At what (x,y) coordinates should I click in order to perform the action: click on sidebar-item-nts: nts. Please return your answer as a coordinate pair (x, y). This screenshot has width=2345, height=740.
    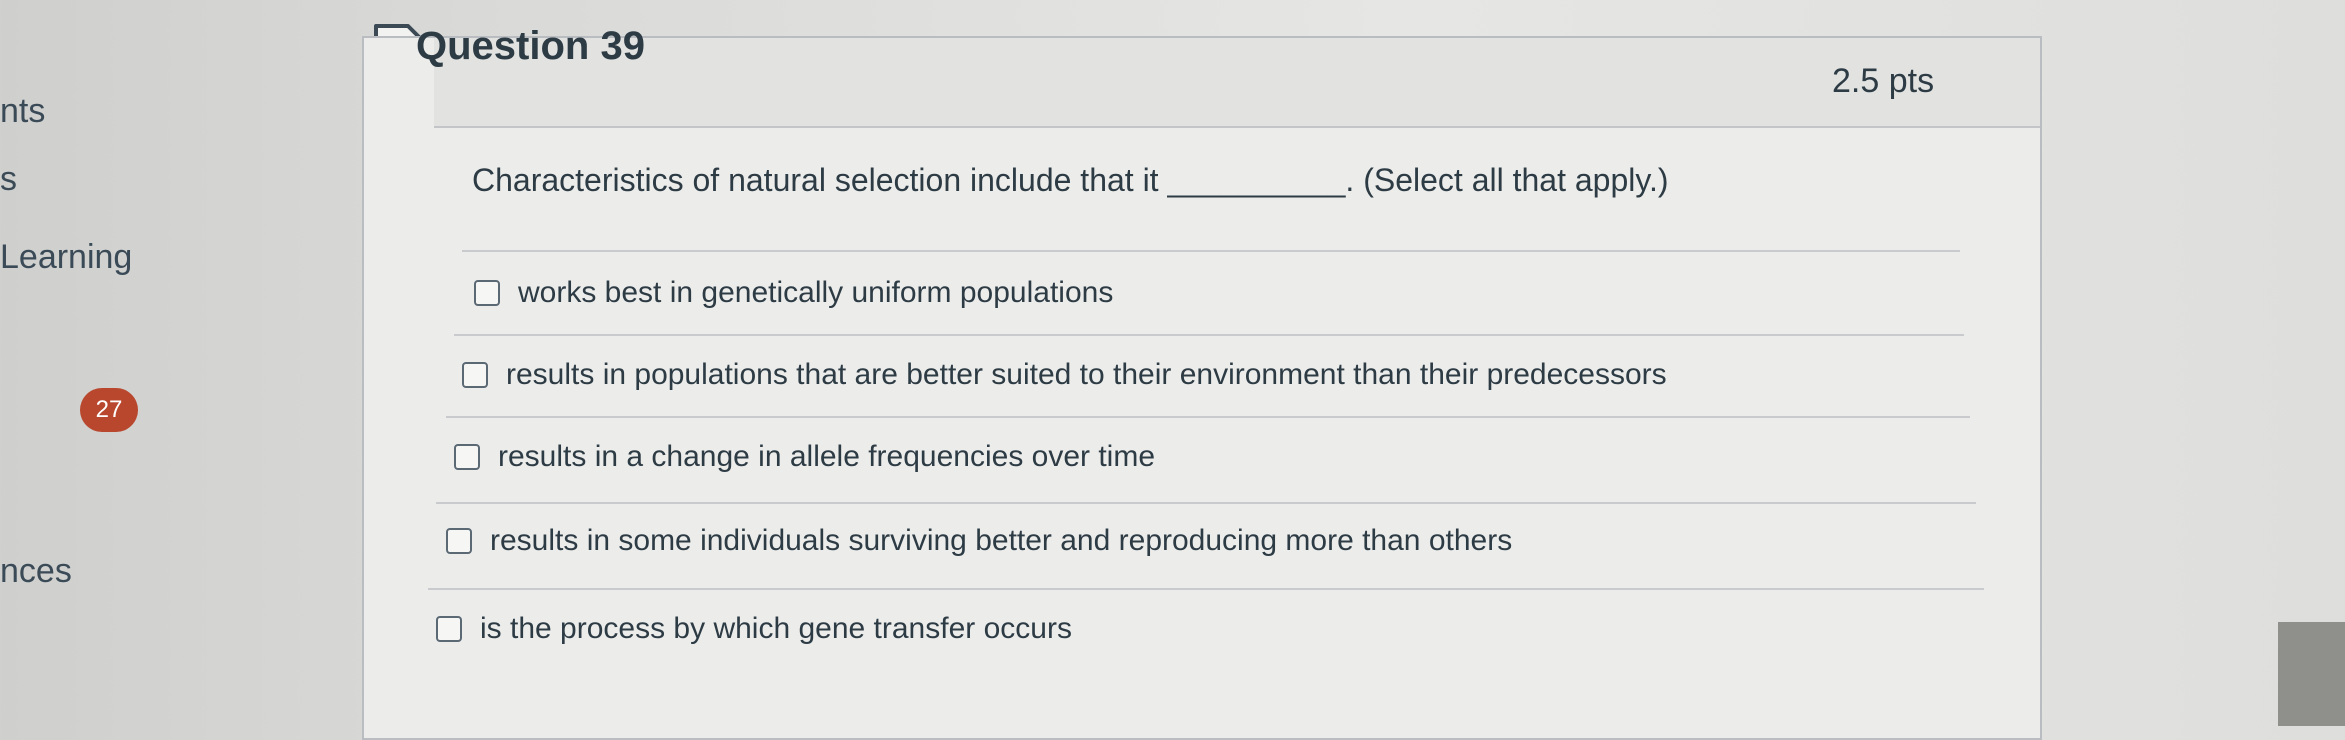
    Looking at the image, I should click on (22, 111).